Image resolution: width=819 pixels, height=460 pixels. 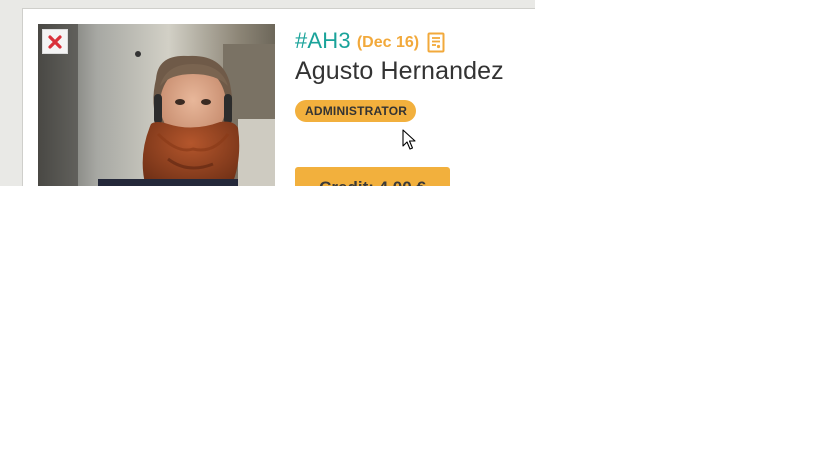 I want to click on member-id-row: #AH3 (Dec 16), so click(x=399, y=41).